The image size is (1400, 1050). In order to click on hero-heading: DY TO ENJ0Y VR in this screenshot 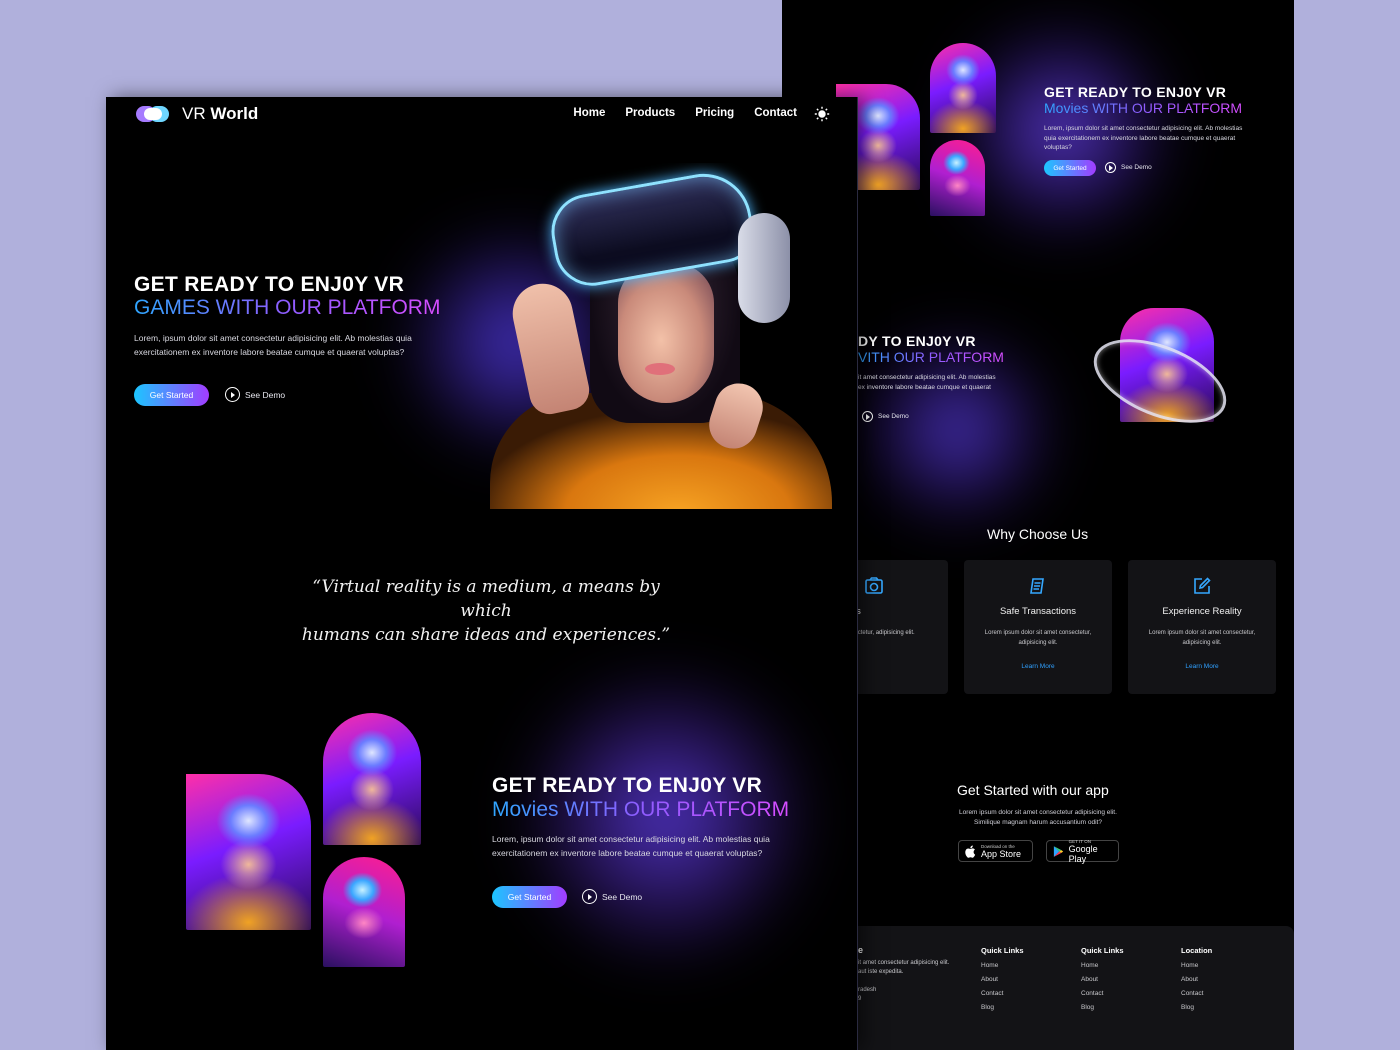, I will do `click(917, 341)`.